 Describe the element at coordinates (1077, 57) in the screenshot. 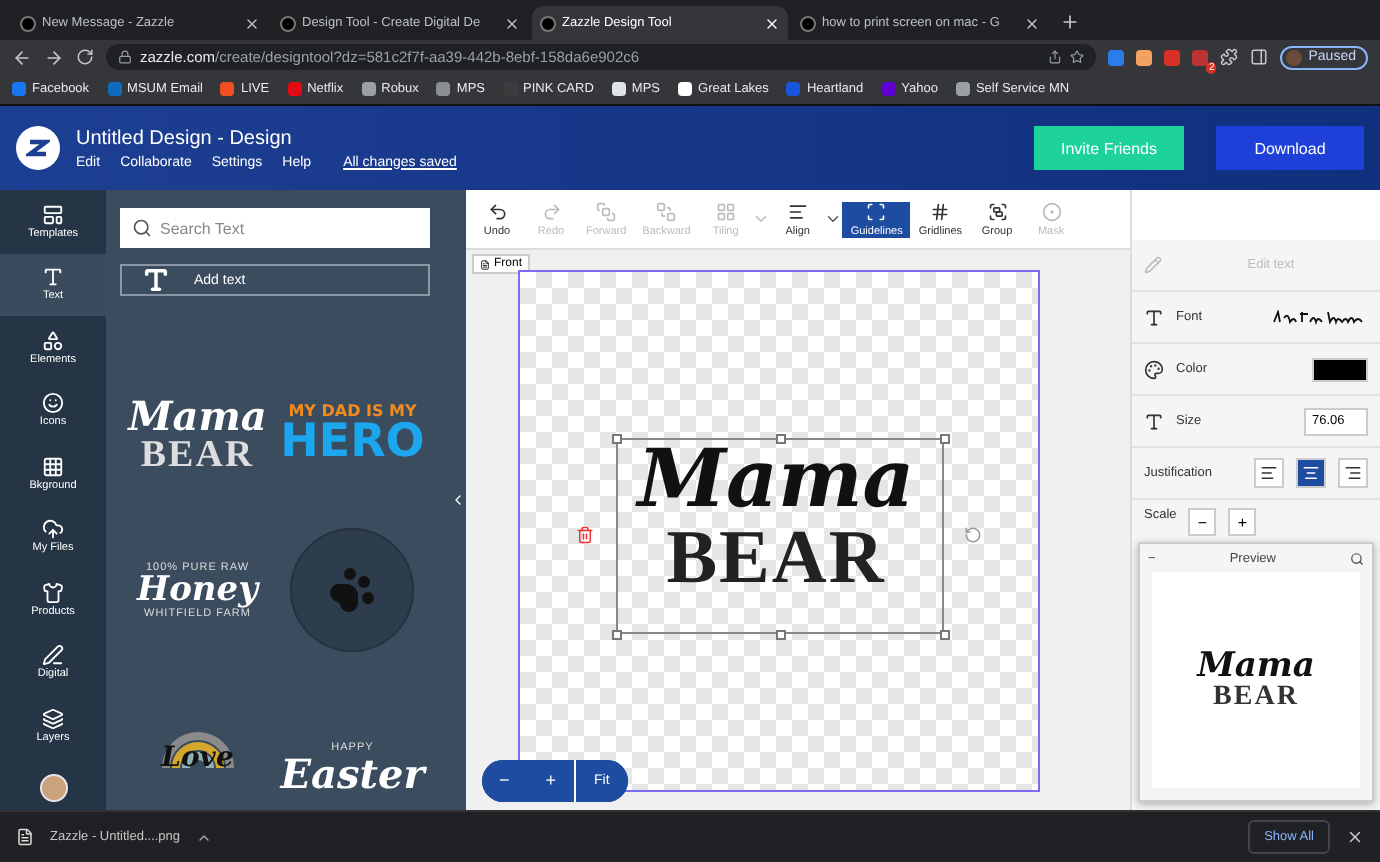

I see `star-icon` at that location.